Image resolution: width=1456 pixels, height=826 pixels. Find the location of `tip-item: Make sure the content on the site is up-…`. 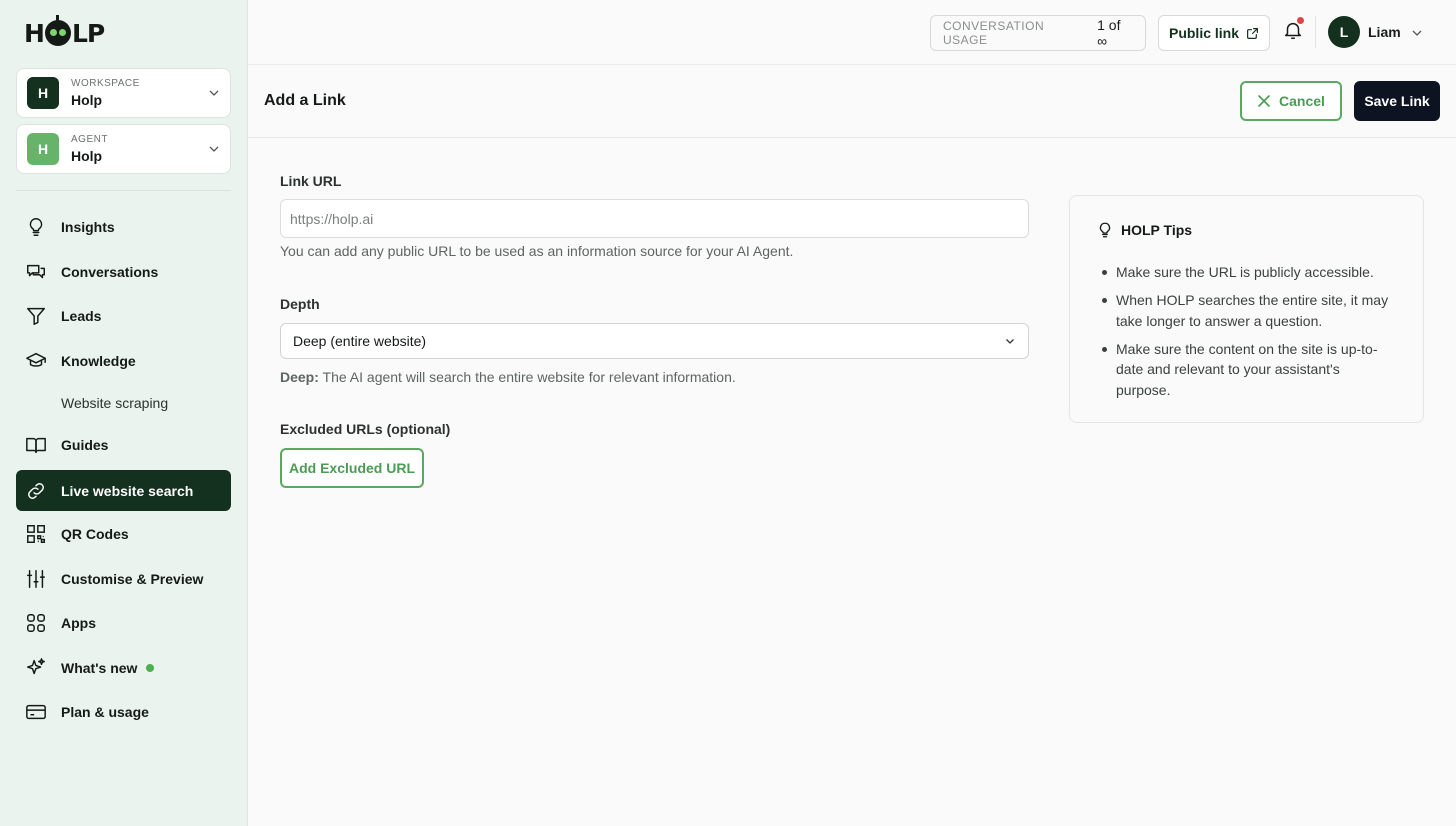

tip-item: Make sure the content on the site is up-… is located at coordinates (1246, 370).